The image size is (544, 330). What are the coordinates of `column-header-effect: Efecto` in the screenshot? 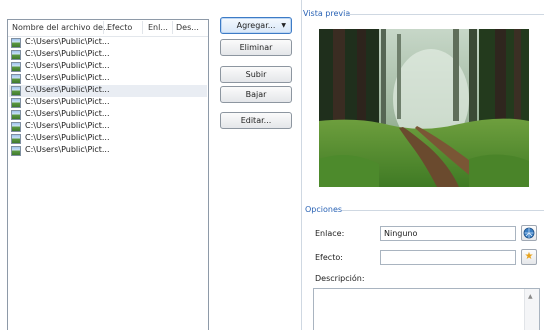 It's located at (119, 27).